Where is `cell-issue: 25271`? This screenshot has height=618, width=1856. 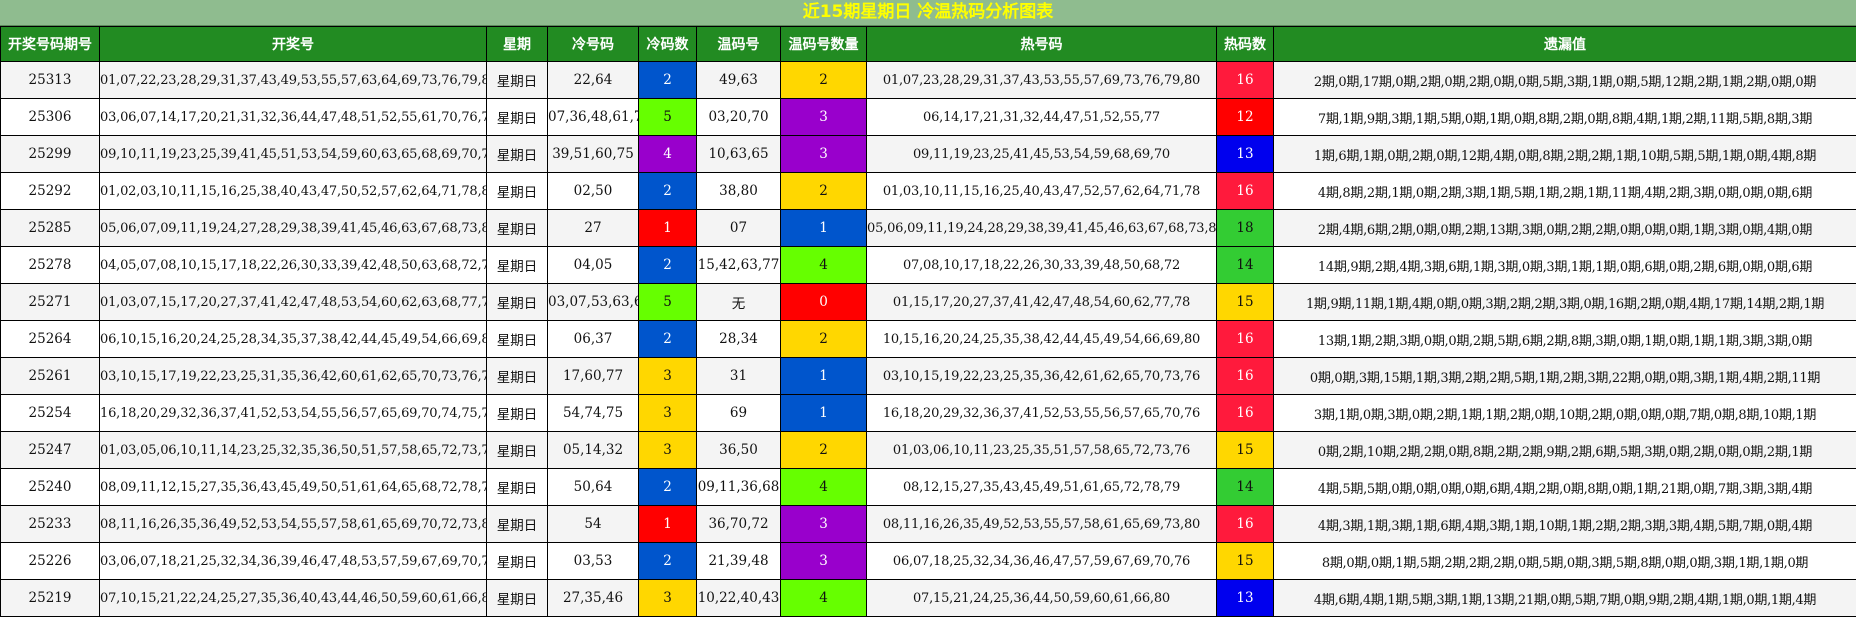
cell-issue: 25271 is located at coordinates (50, 302).